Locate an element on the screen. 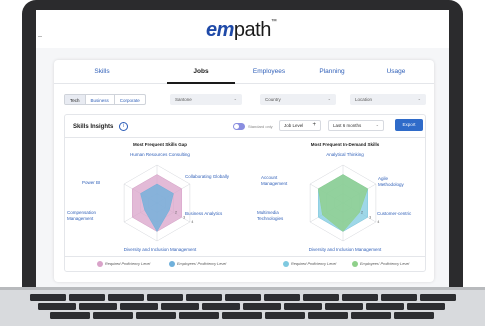 This screenshot has height=326, width=485. plus-icon: + is located at coordinates (314, 125).